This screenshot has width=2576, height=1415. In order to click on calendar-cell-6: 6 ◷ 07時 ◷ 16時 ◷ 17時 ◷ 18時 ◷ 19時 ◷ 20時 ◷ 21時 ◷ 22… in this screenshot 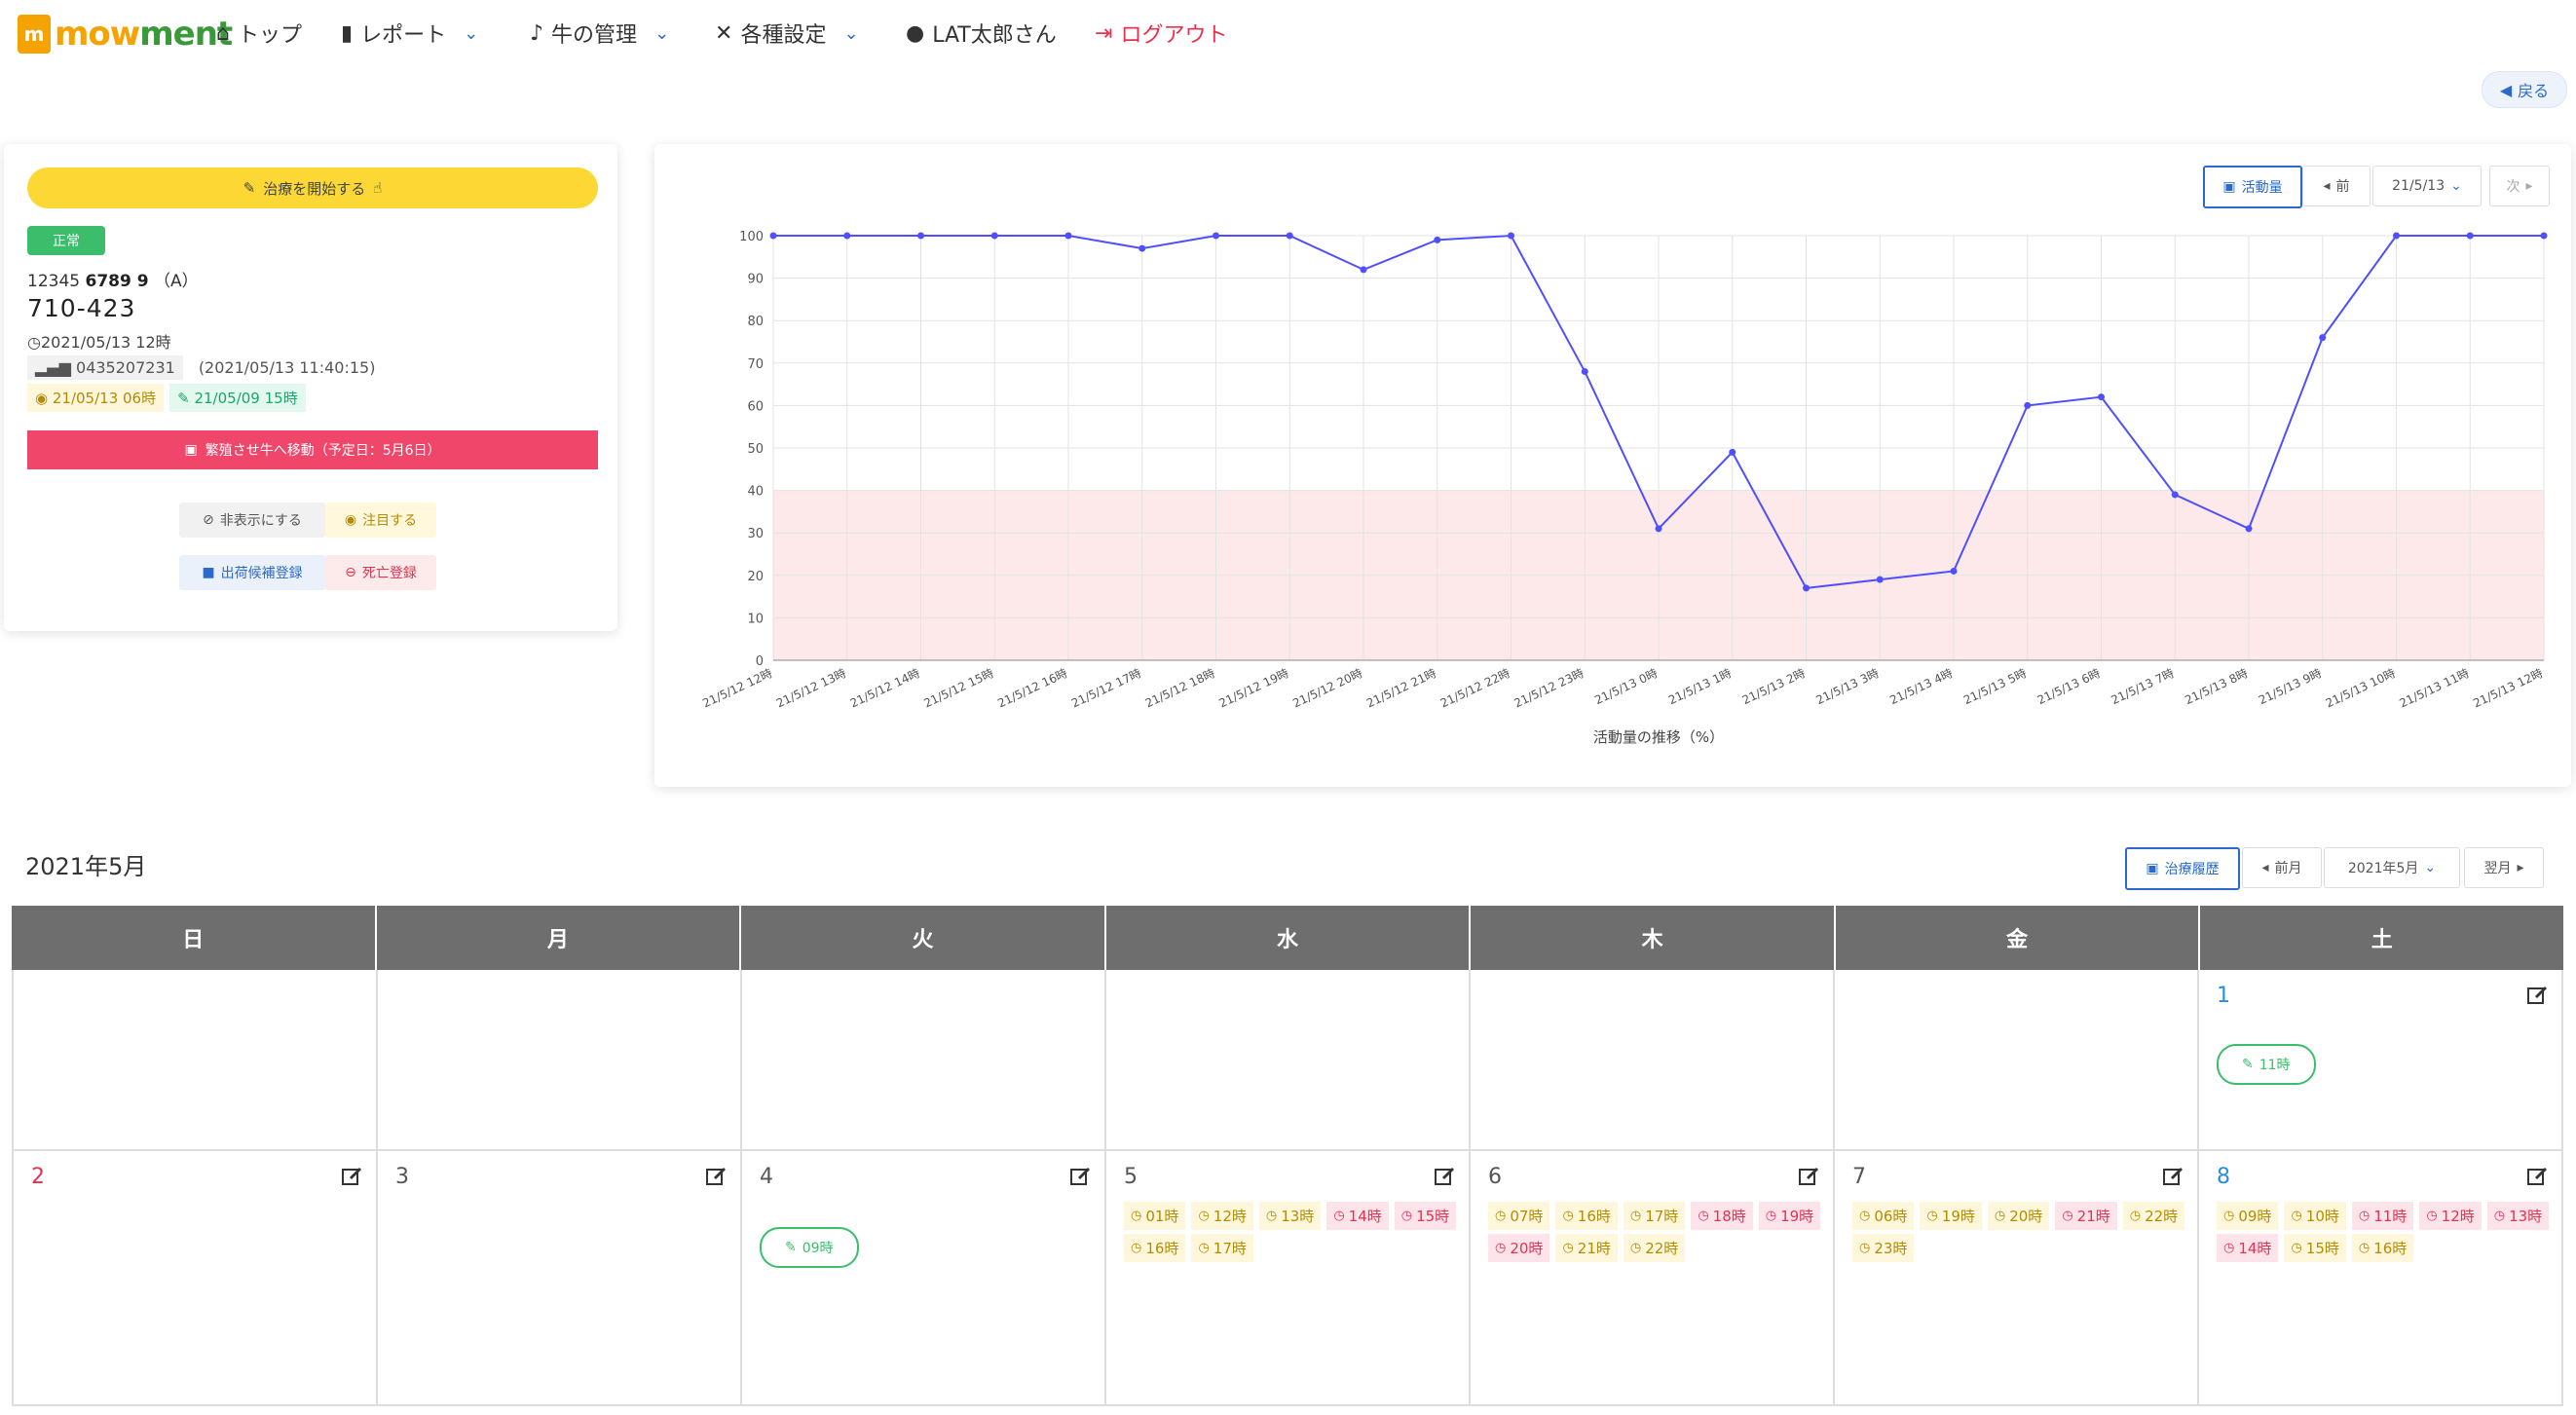, I will do `click(1651, 1278)`.